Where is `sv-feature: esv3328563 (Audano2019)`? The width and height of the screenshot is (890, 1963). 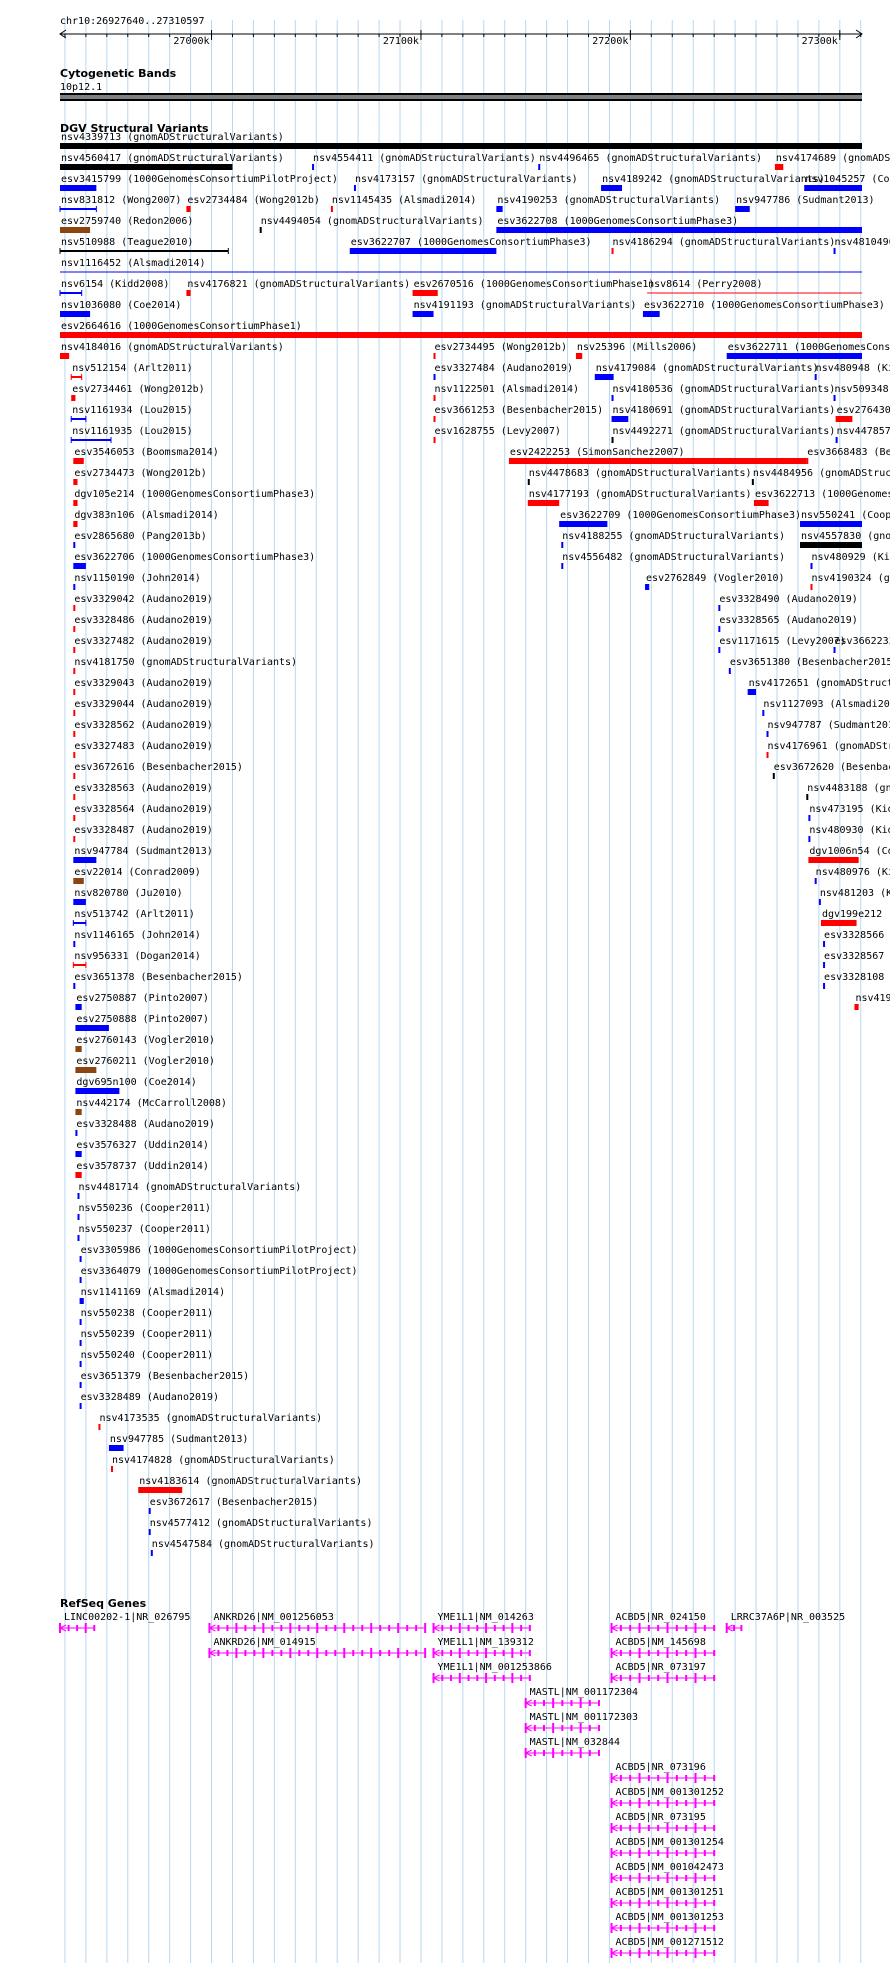
sv-feature: esv3328563 (Audano2019) is located at coordinates (143, 791).